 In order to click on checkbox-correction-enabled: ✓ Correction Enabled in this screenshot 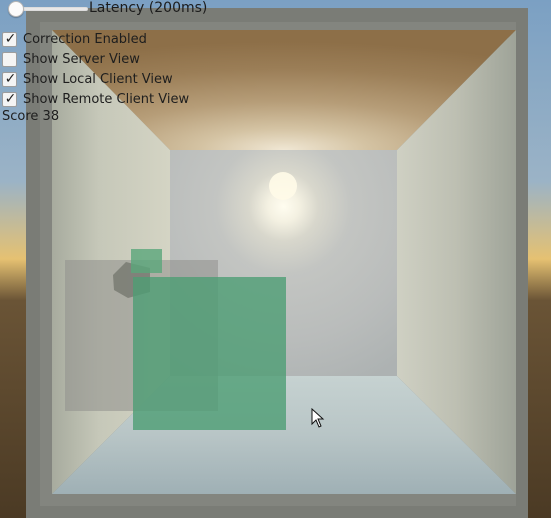, I will do `click(74, 39)`.